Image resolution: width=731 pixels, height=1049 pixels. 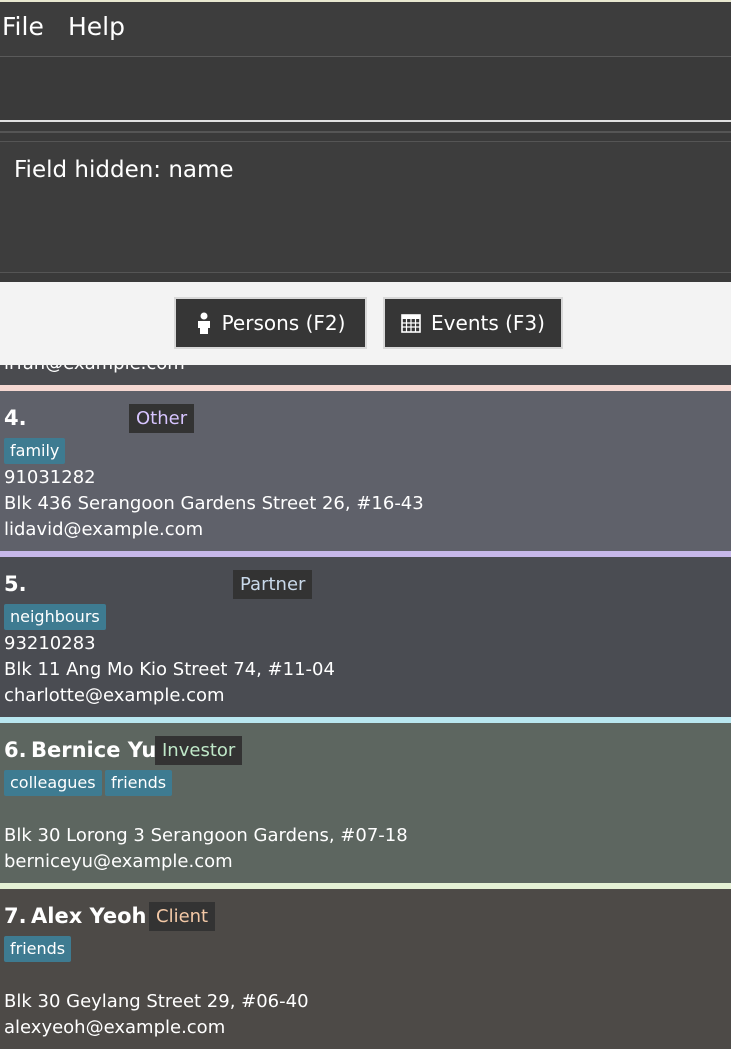 What do you see at coordinates (115, 1027) in the screenshot?
I see `email-text: alexyeoh@example.com` at bounding box center [115, 1027].